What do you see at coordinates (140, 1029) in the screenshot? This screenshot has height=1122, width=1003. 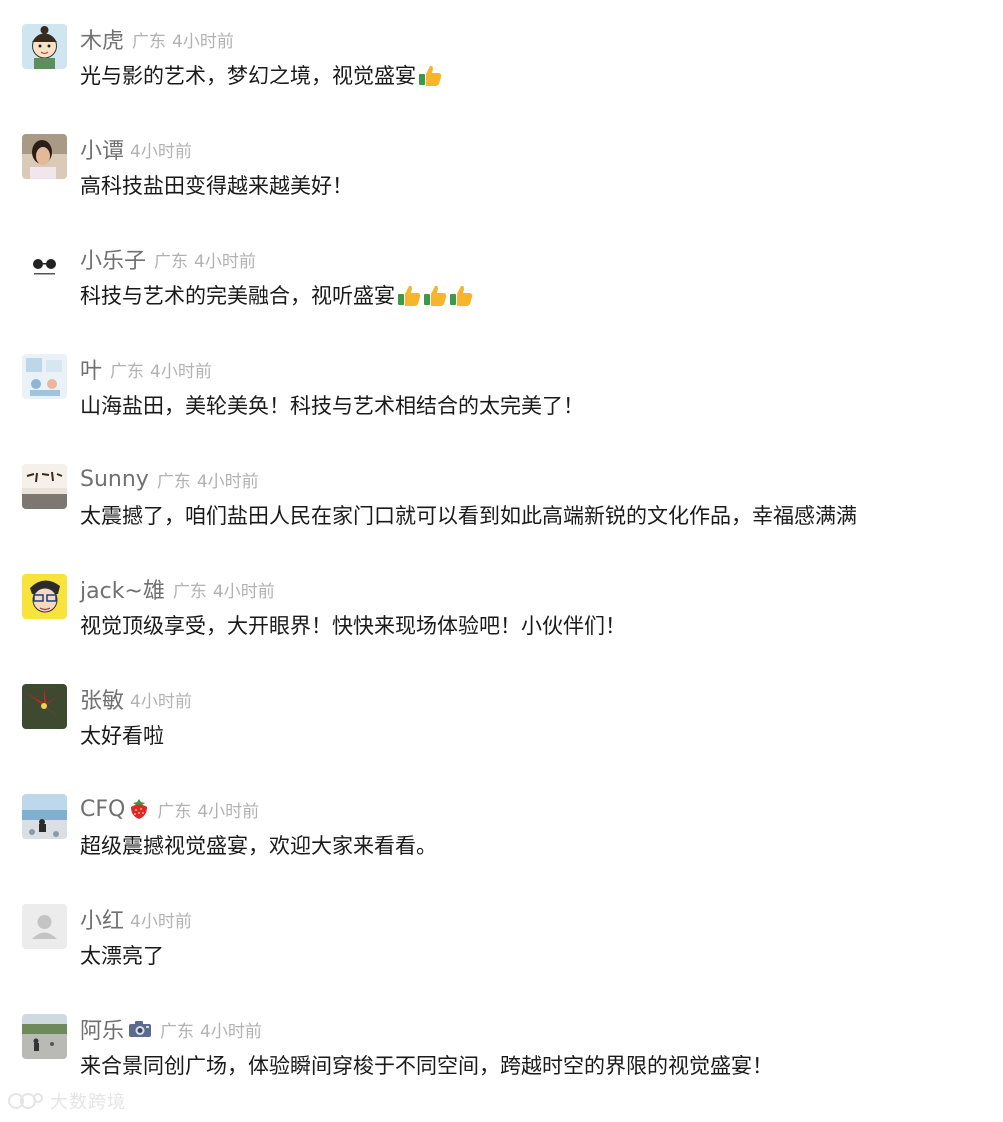 I see `camera-icon` at bounding box center [140, 1029].